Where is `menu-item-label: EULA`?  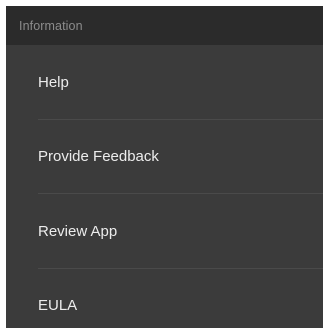
menu-item-label: EULA is located at coordinates (58, 306).